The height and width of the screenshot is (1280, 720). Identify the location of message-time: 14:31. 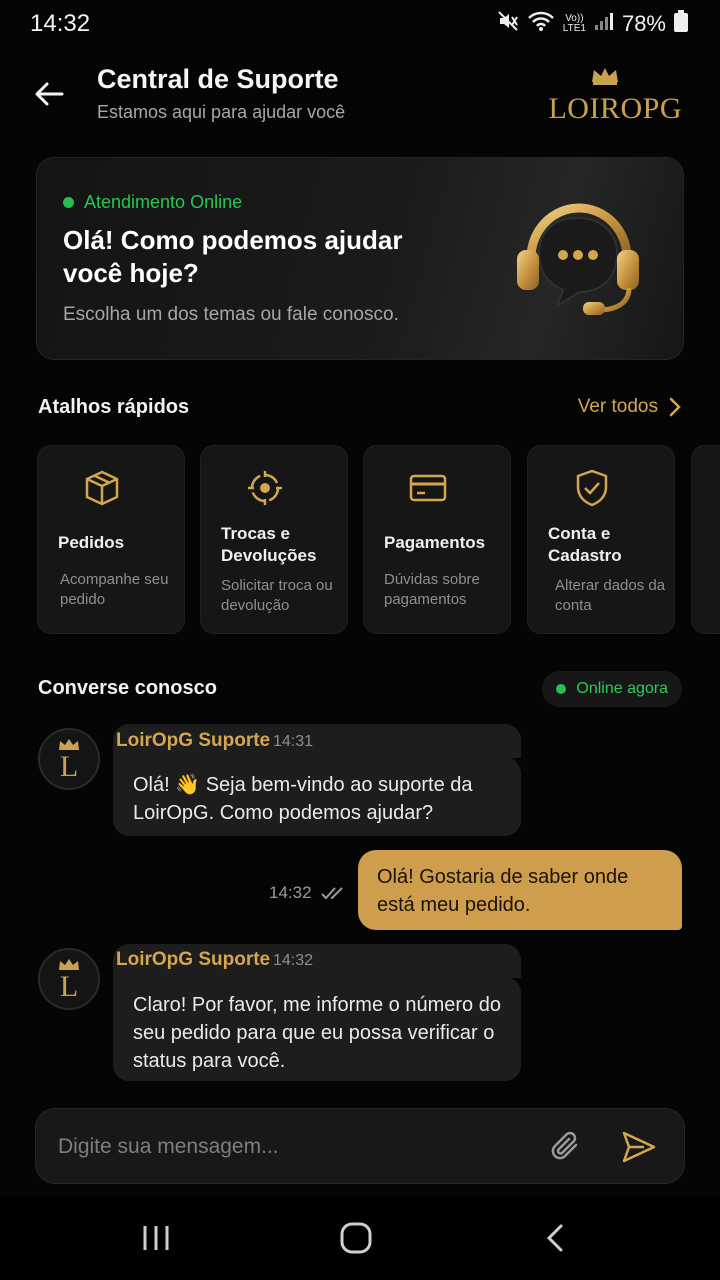
(293, 741).